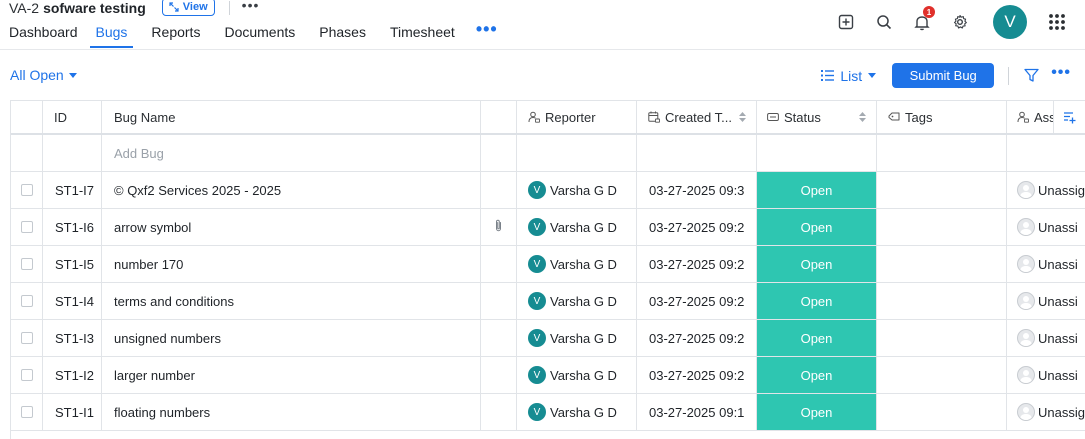 Image resolution: width=1085 pixels, height=439 pixels. I want to click on bug-id: ST1-I2, so click(72, 375).